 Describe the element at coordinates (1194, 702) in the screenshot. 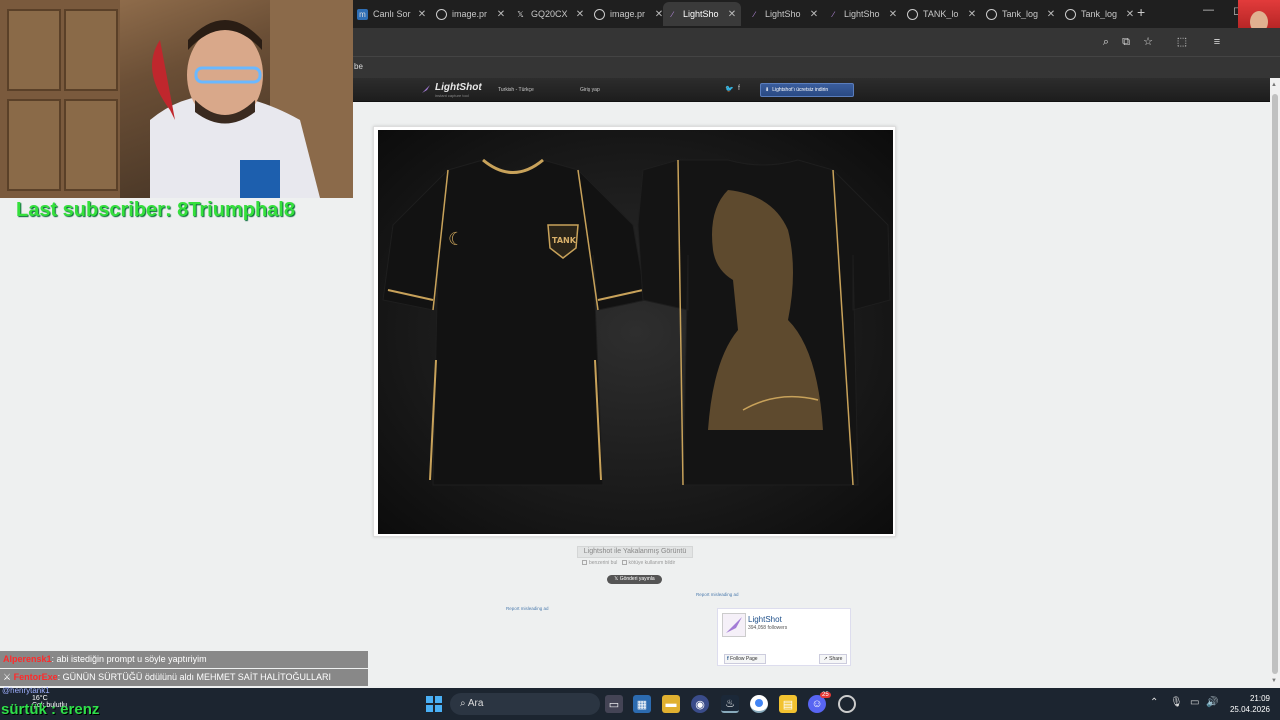

I see `display-icon: ▭` at that location.